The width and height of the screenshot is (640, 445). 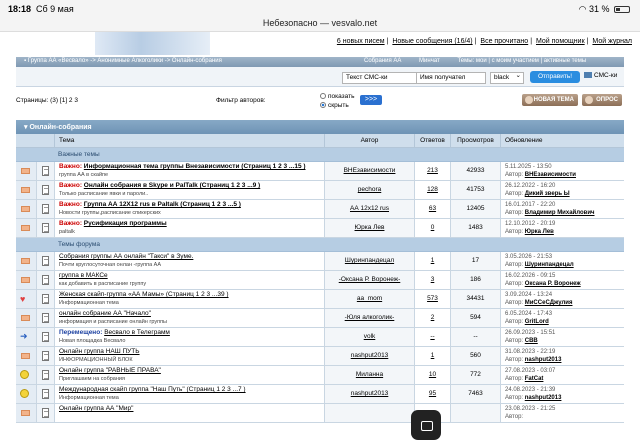 What do you see at coordinates (83, 275) in the screenshot?
I see `topic-link: группа в МАКСе` at bounding box center [83, 275].